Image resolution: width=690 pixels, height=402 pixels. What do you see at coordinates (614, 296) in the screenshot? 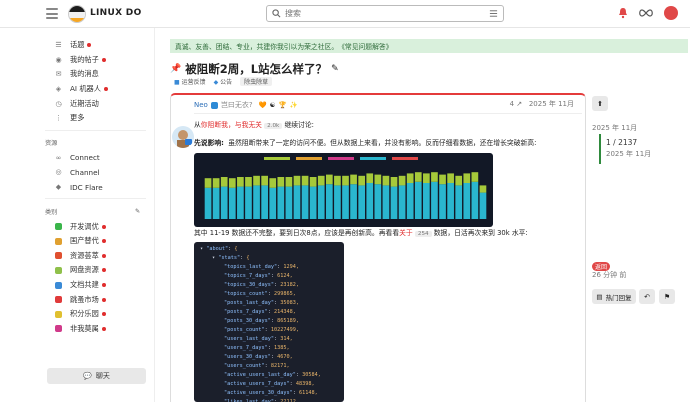
I see `hot-replies-button: ▤ 热门回复` at bounding box center [614, 296].